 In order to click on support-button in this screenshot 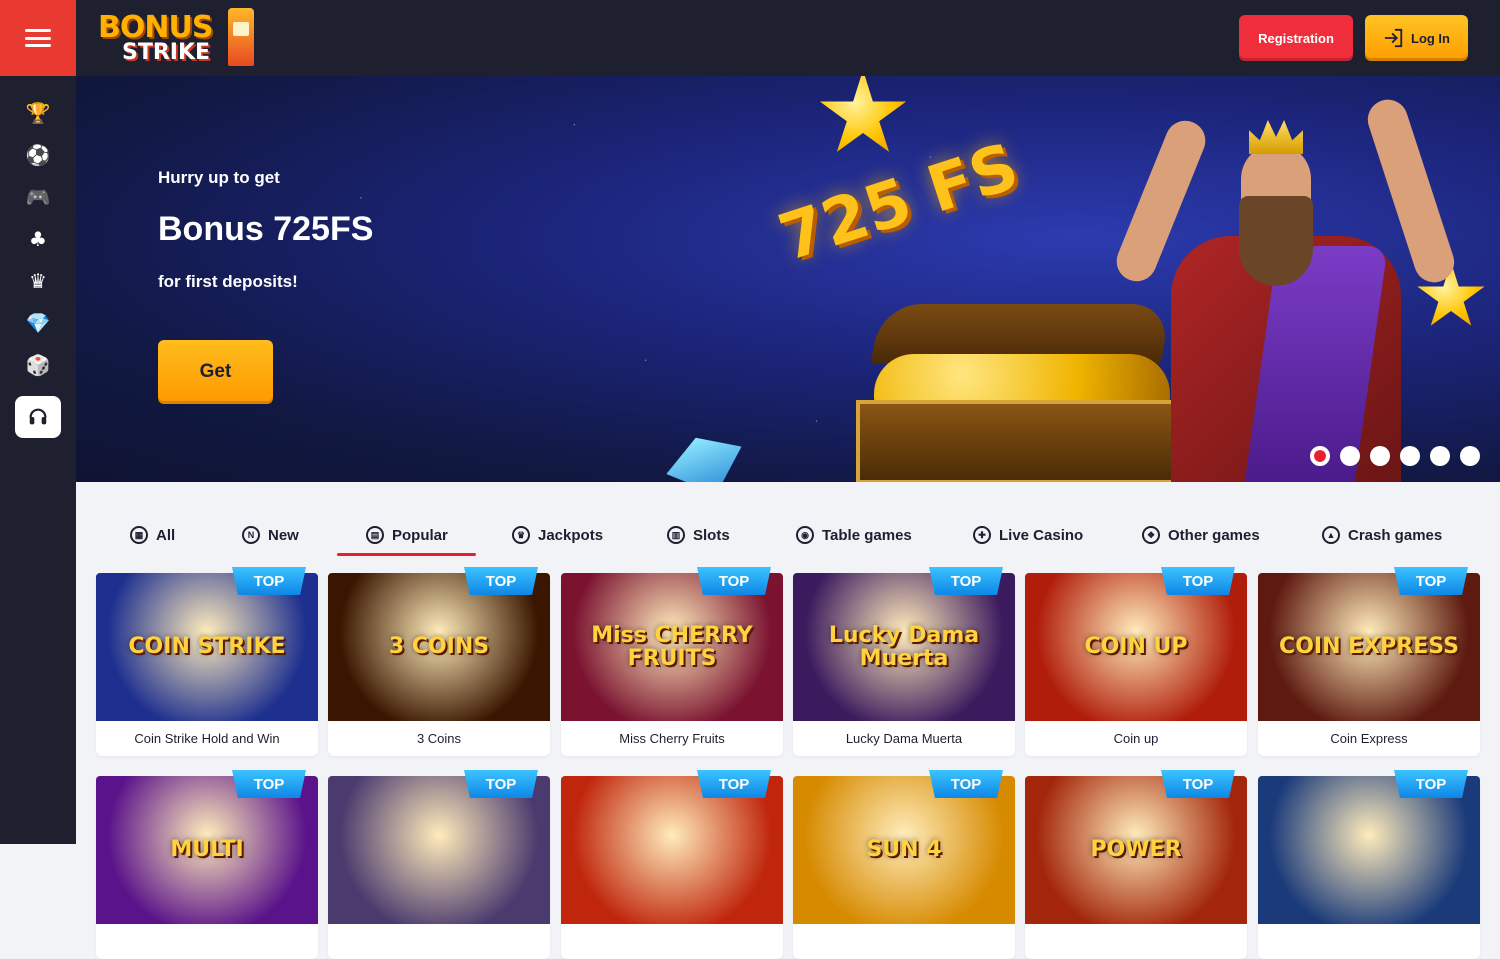, I will do `click(38, 417)`.